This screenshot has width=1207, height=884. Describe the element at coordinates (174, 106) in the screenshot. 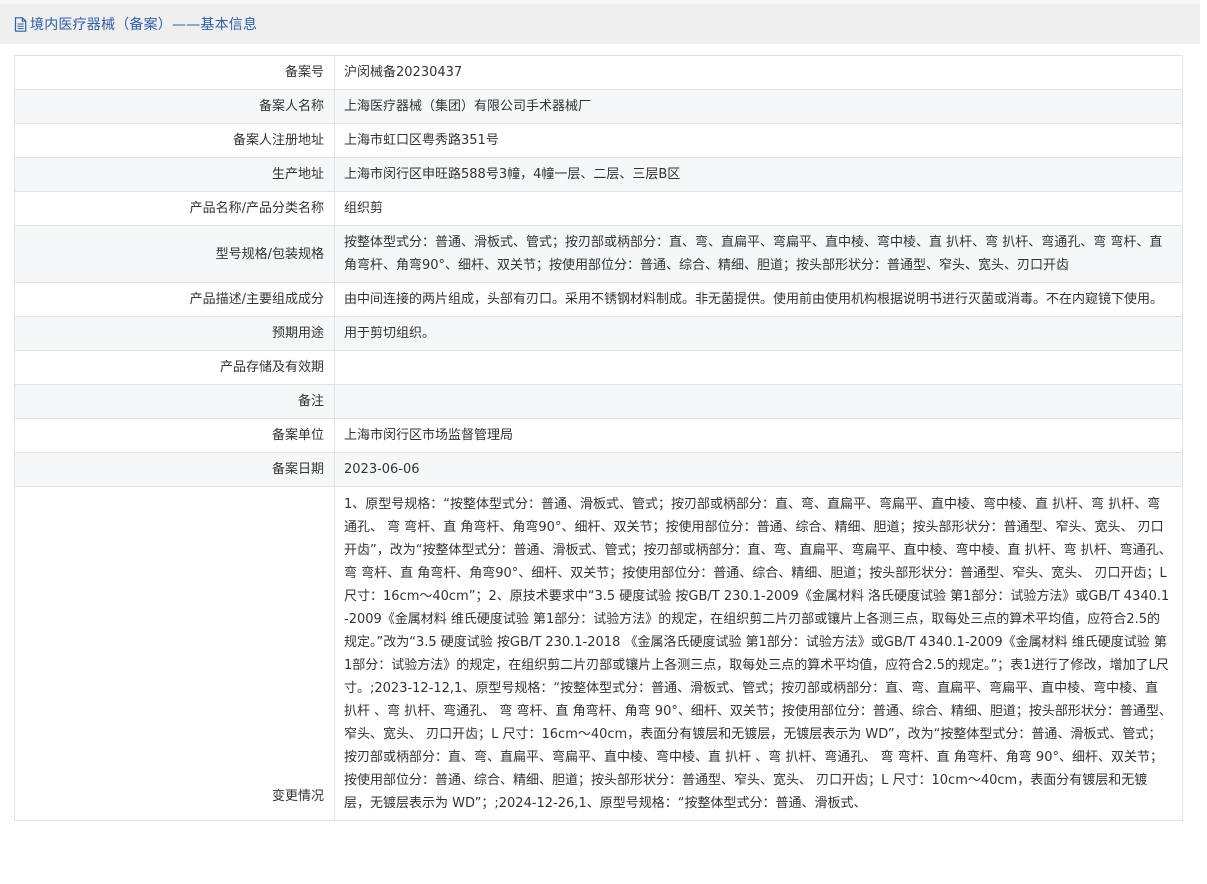

I see `row-label: 备案人名称` at that location.